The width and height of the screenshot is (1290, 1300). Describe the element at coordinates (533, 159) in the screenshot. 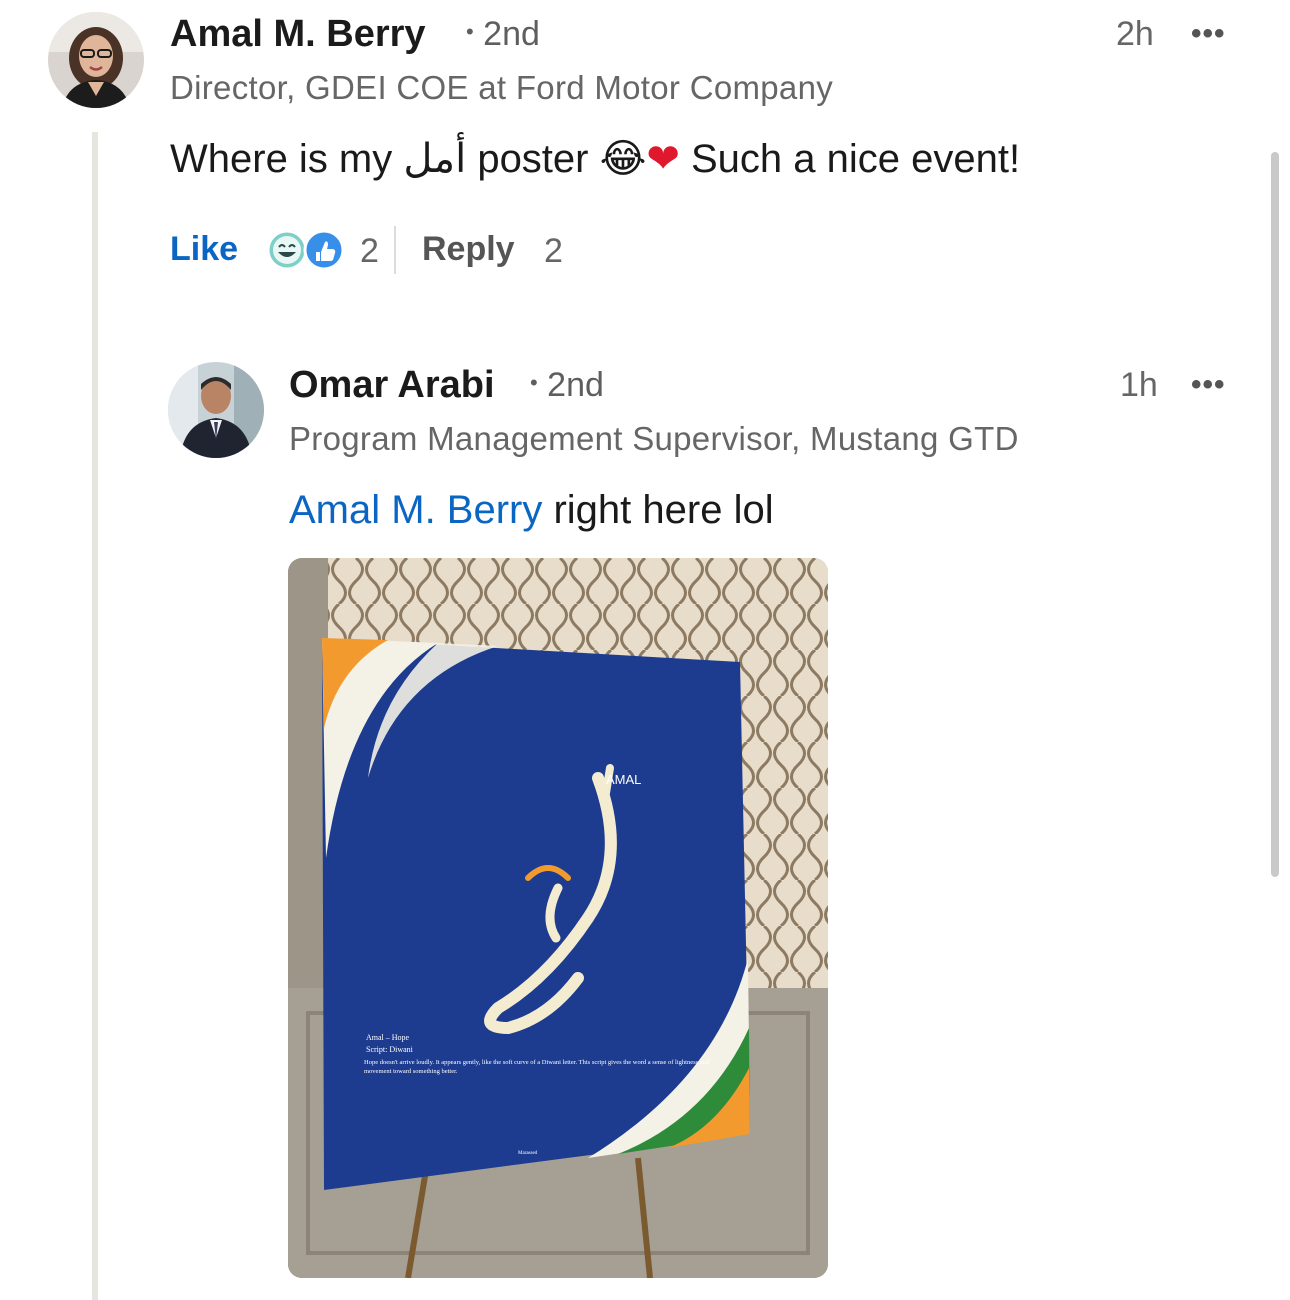

I see `comment-text-part: poster` at that location.